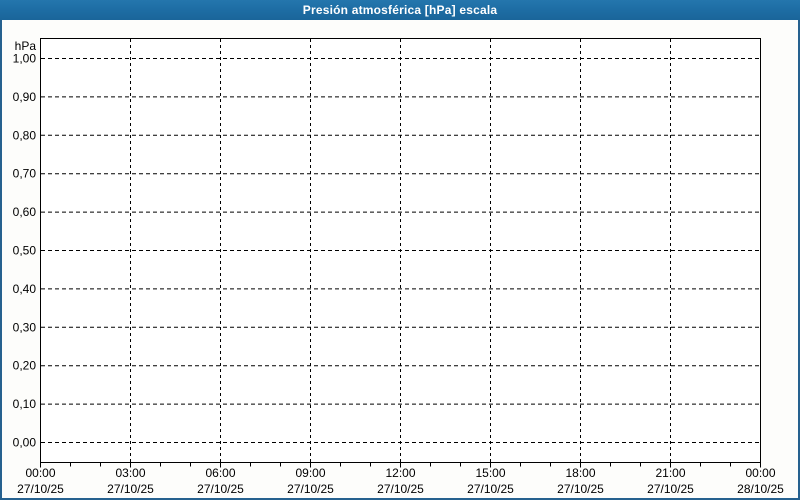 The image size is (800, 500). I want to click on x-time-label: 09:00, so click(310, 473).